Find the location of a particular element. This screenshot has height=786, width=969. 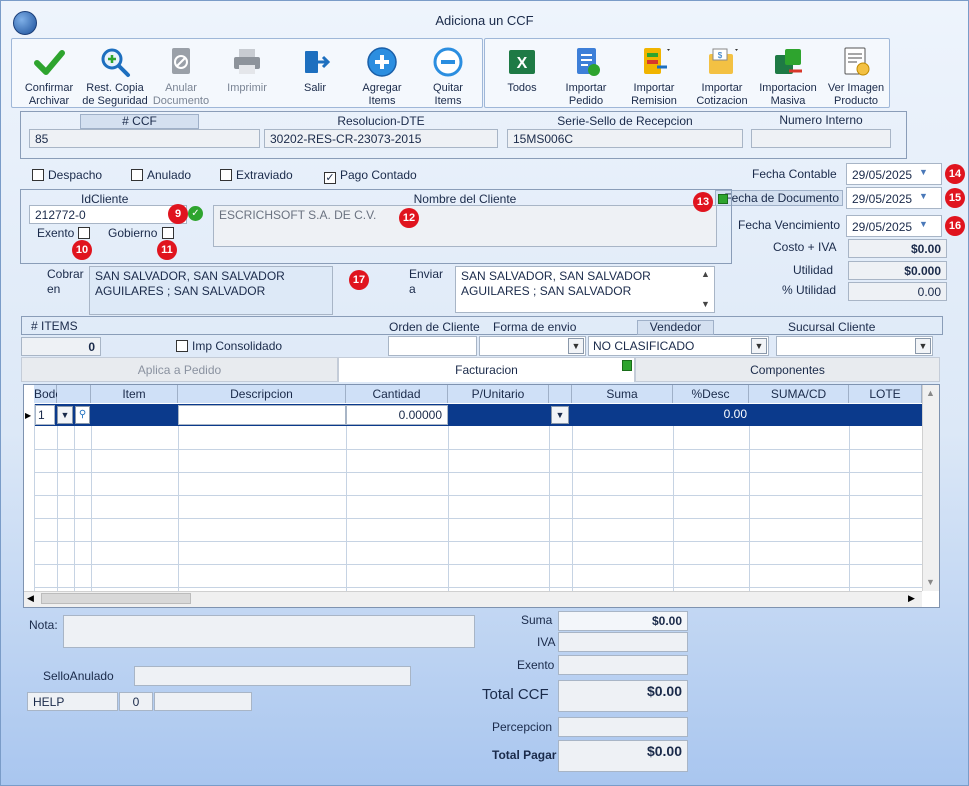

nombre-cliente-field: ESCRICHSOFT S.A. DE C.V. is located at coordinates (465, 226).